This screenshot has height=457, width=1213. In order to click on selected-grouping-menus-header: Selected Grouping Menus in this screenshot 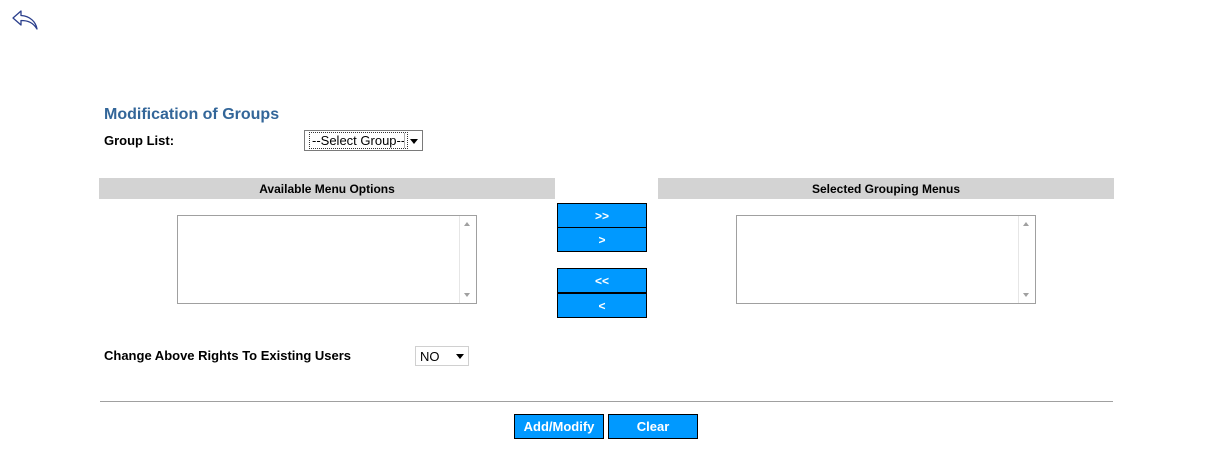, I will do `click(886, 188)`.